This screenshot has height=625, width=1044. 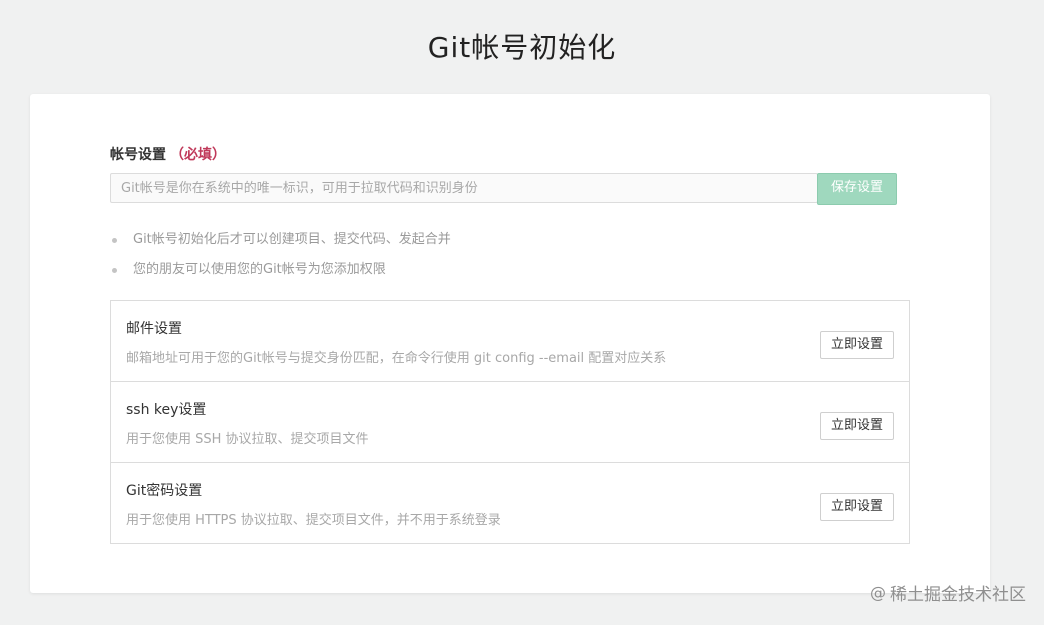 I want to click on setting-title: Git密码设置, so click(x=164, y=491).